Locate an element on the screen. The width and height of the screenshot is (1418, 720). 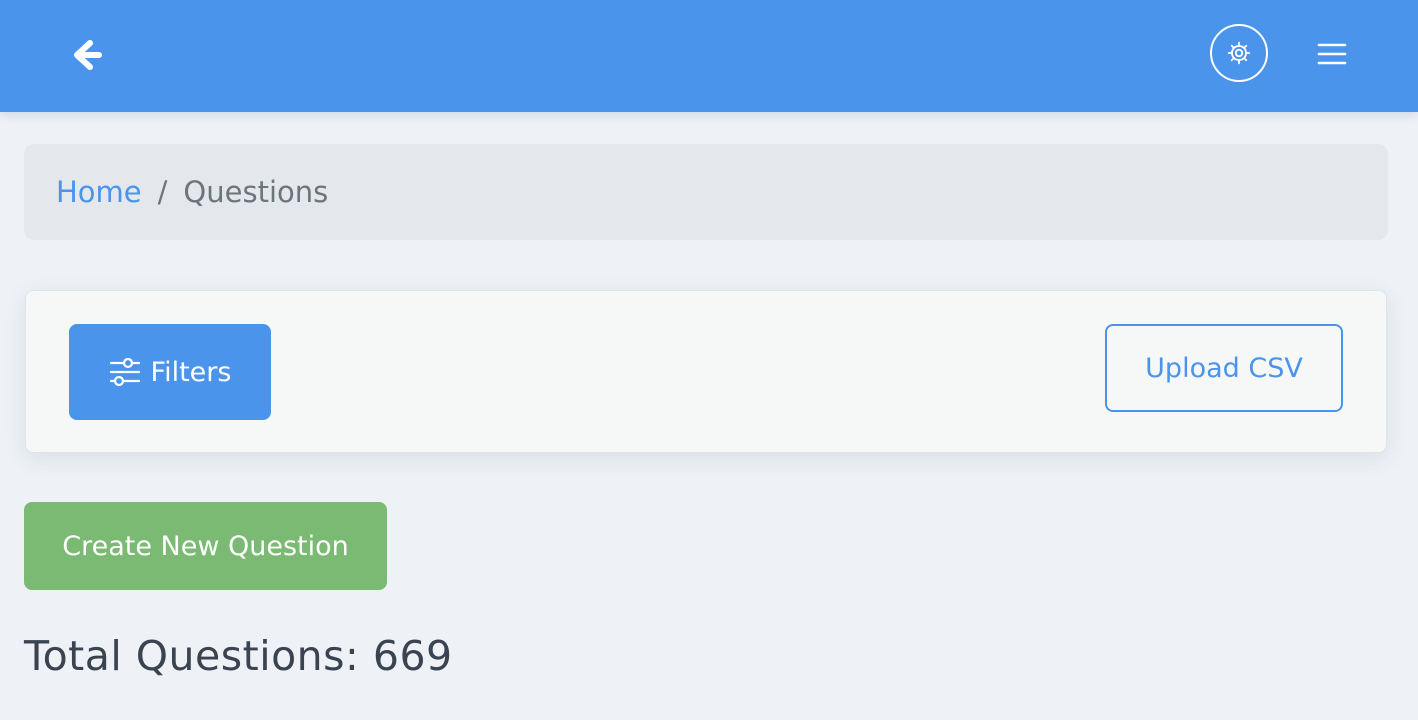
filters-button-label: Filters is located at coordinates (191, 372).